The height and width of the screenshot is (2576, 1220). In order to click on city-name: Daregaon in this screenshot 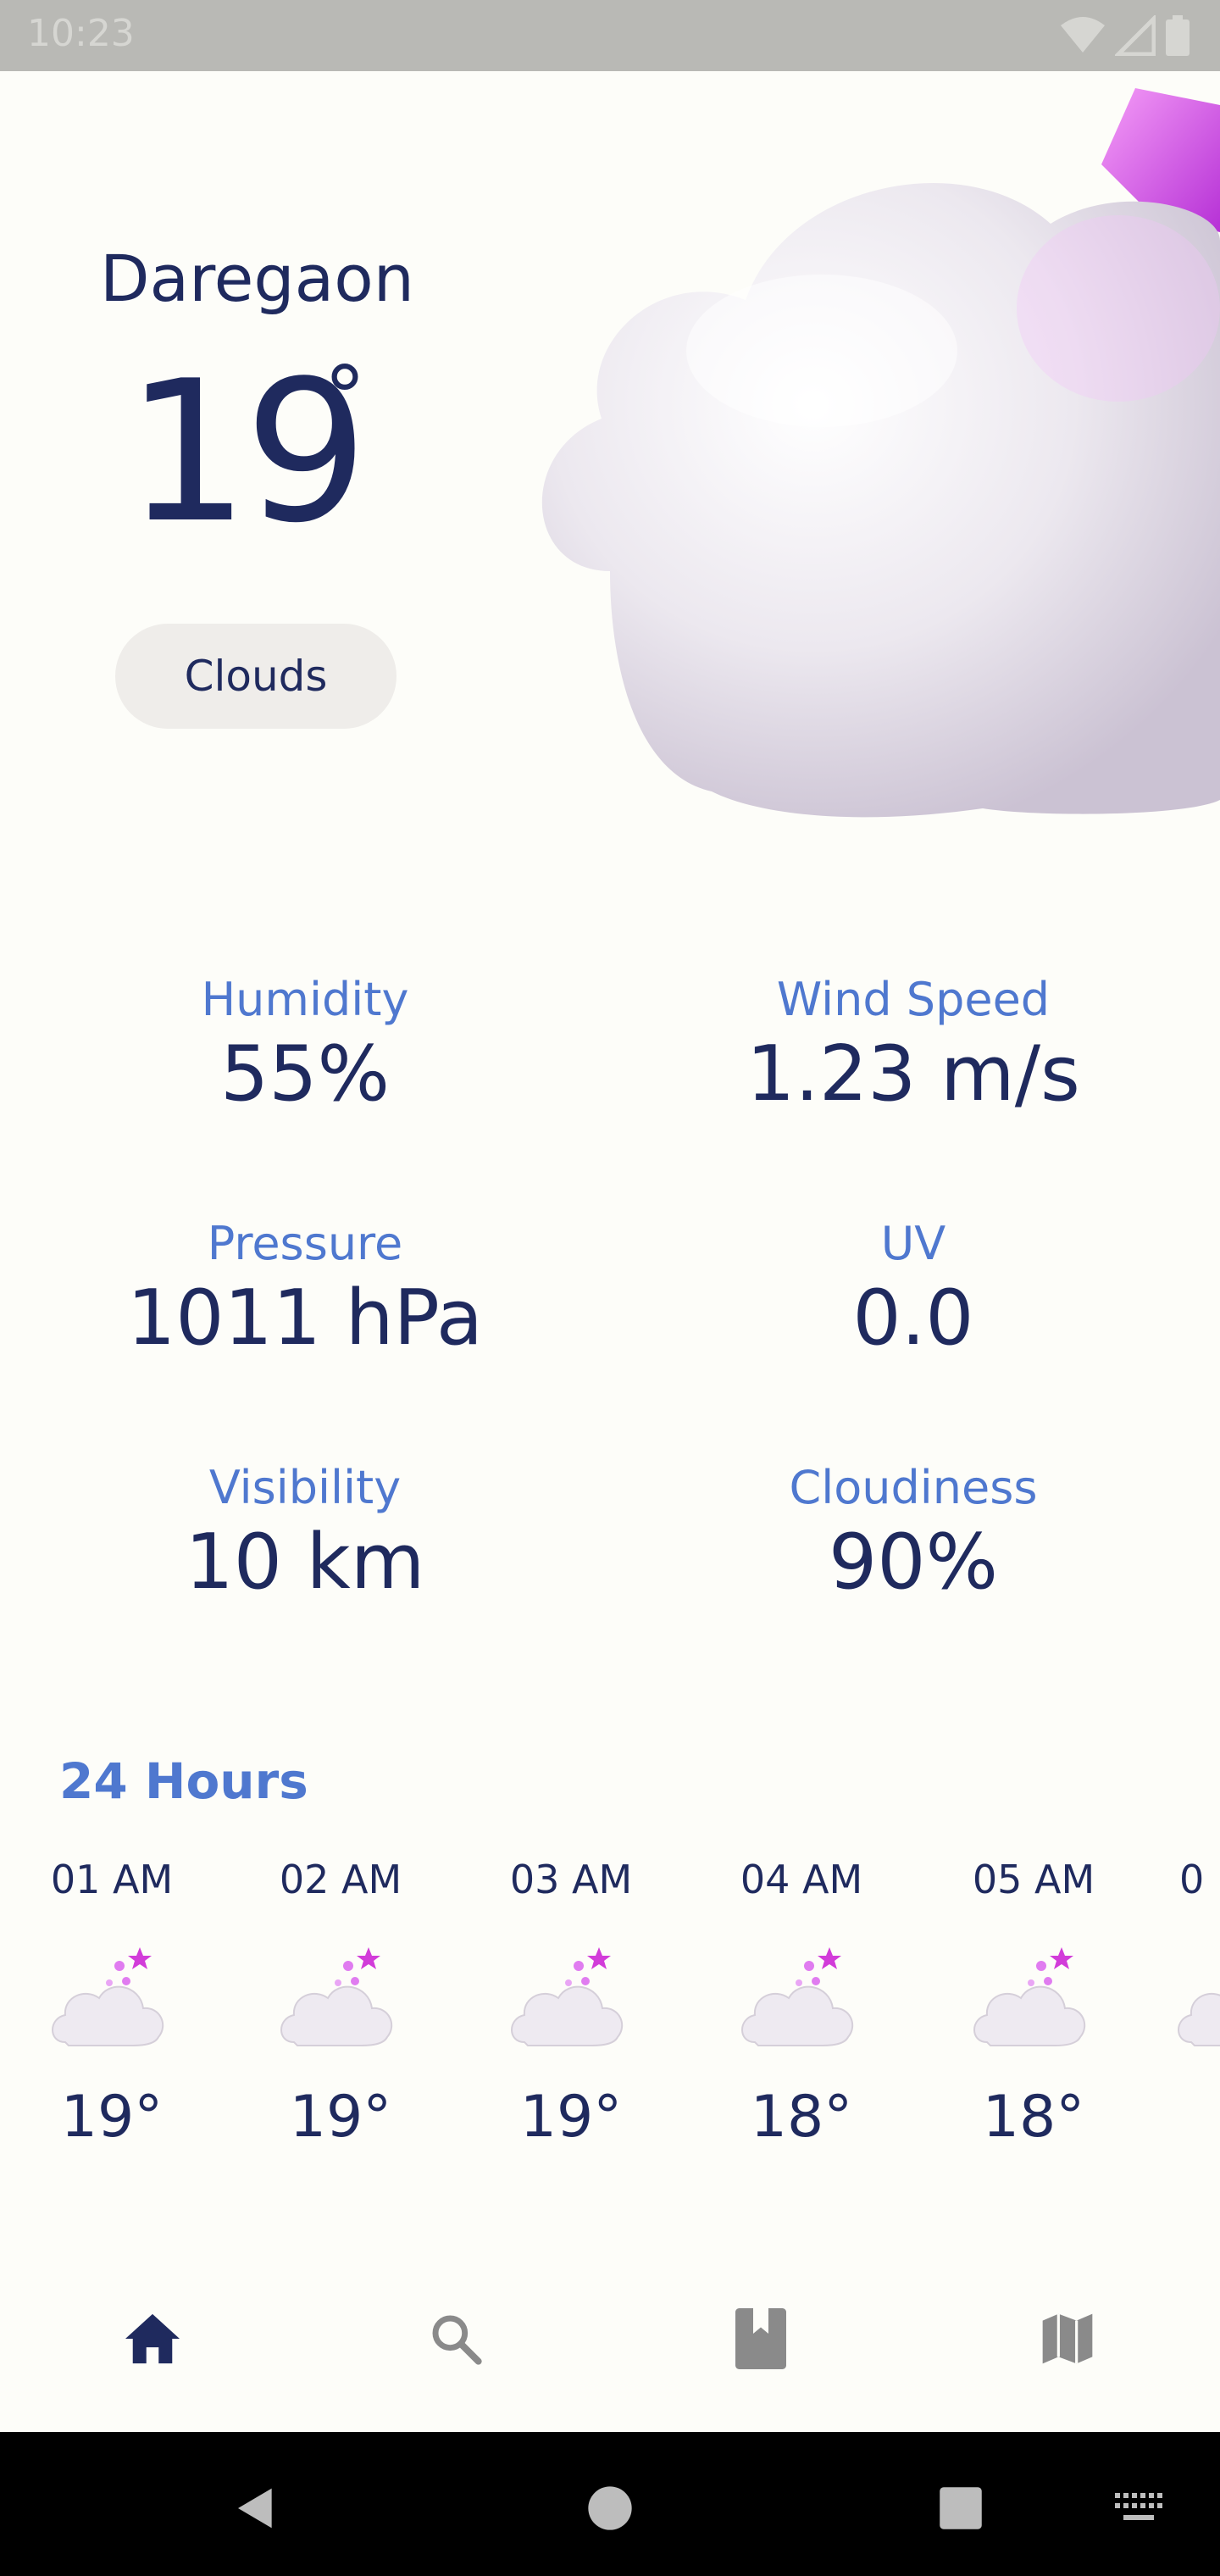, I will do `click(257, 278)`.